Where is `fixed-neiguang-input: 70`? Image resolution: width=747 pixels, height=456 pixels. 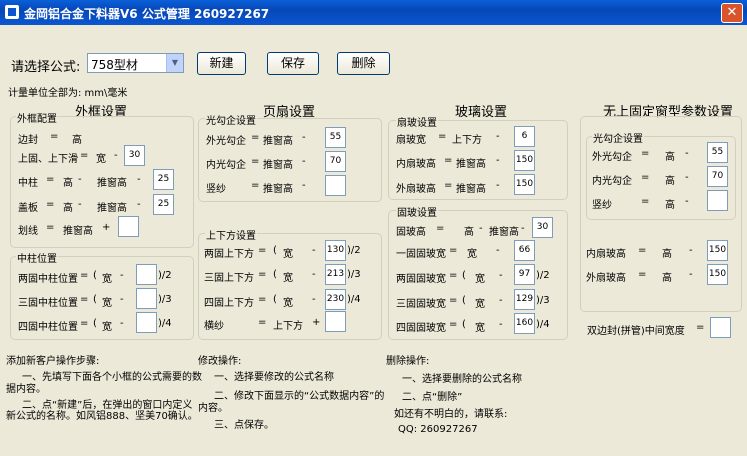
fixed-neiguang-input: 70 is located at coordinates (717, 176).